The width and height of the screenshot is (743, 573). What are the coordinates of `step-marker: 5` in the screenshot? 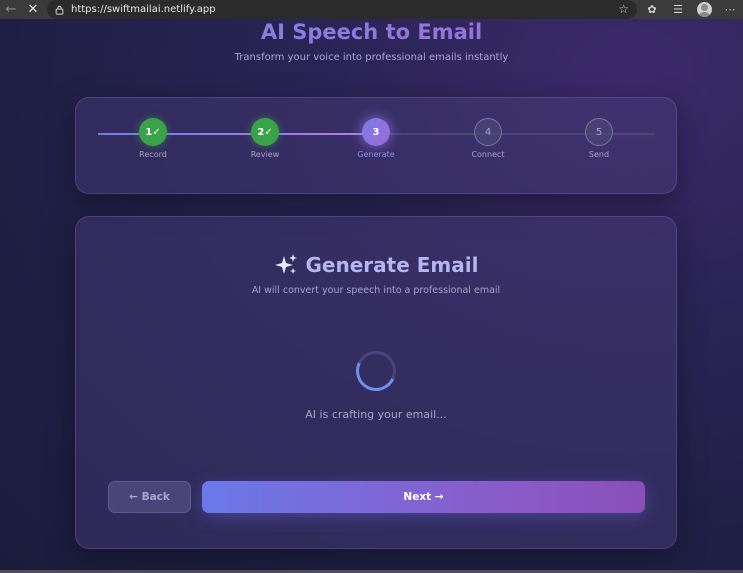 It's located at (599, 132).